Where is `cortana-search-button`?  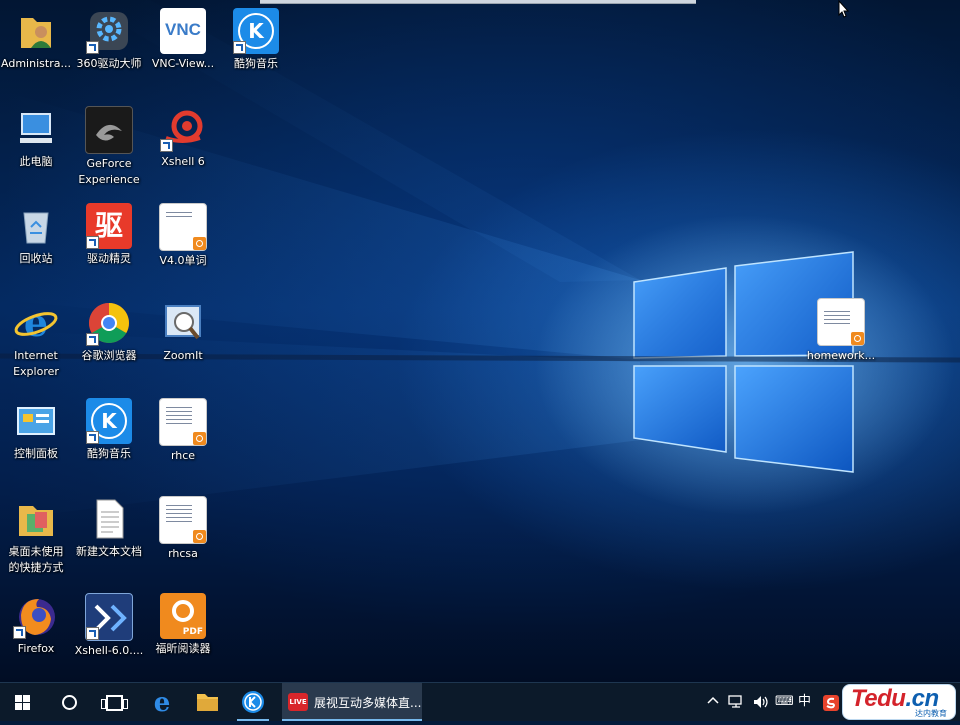 cortana-search-button is located at coordinates (68, 702).